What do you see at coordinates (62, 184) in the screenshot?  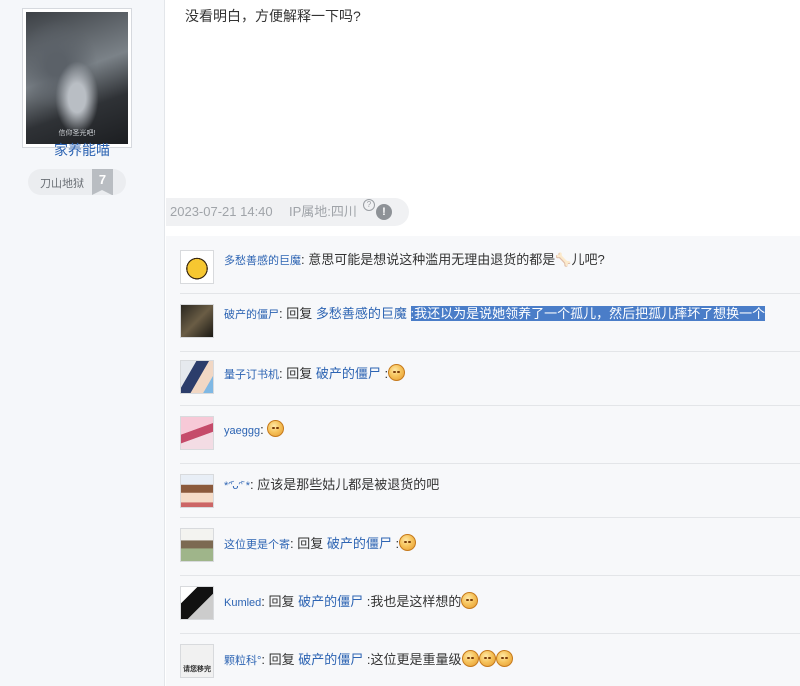 I see `level-title: 刀山地狱` at bounding box center [62, 184].